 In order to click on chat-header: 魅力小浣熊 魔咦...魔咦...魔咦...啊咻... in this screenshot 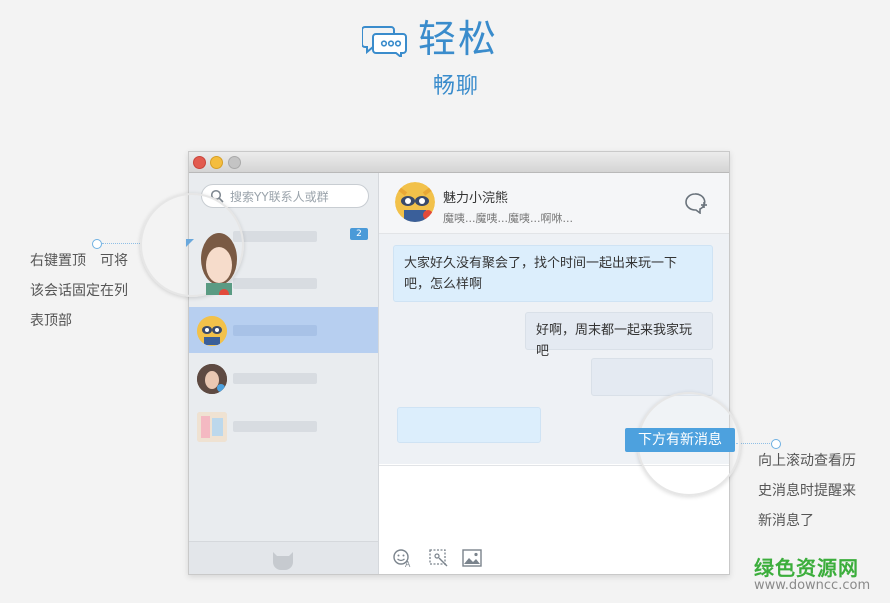, I will do `click(554, 203)`.